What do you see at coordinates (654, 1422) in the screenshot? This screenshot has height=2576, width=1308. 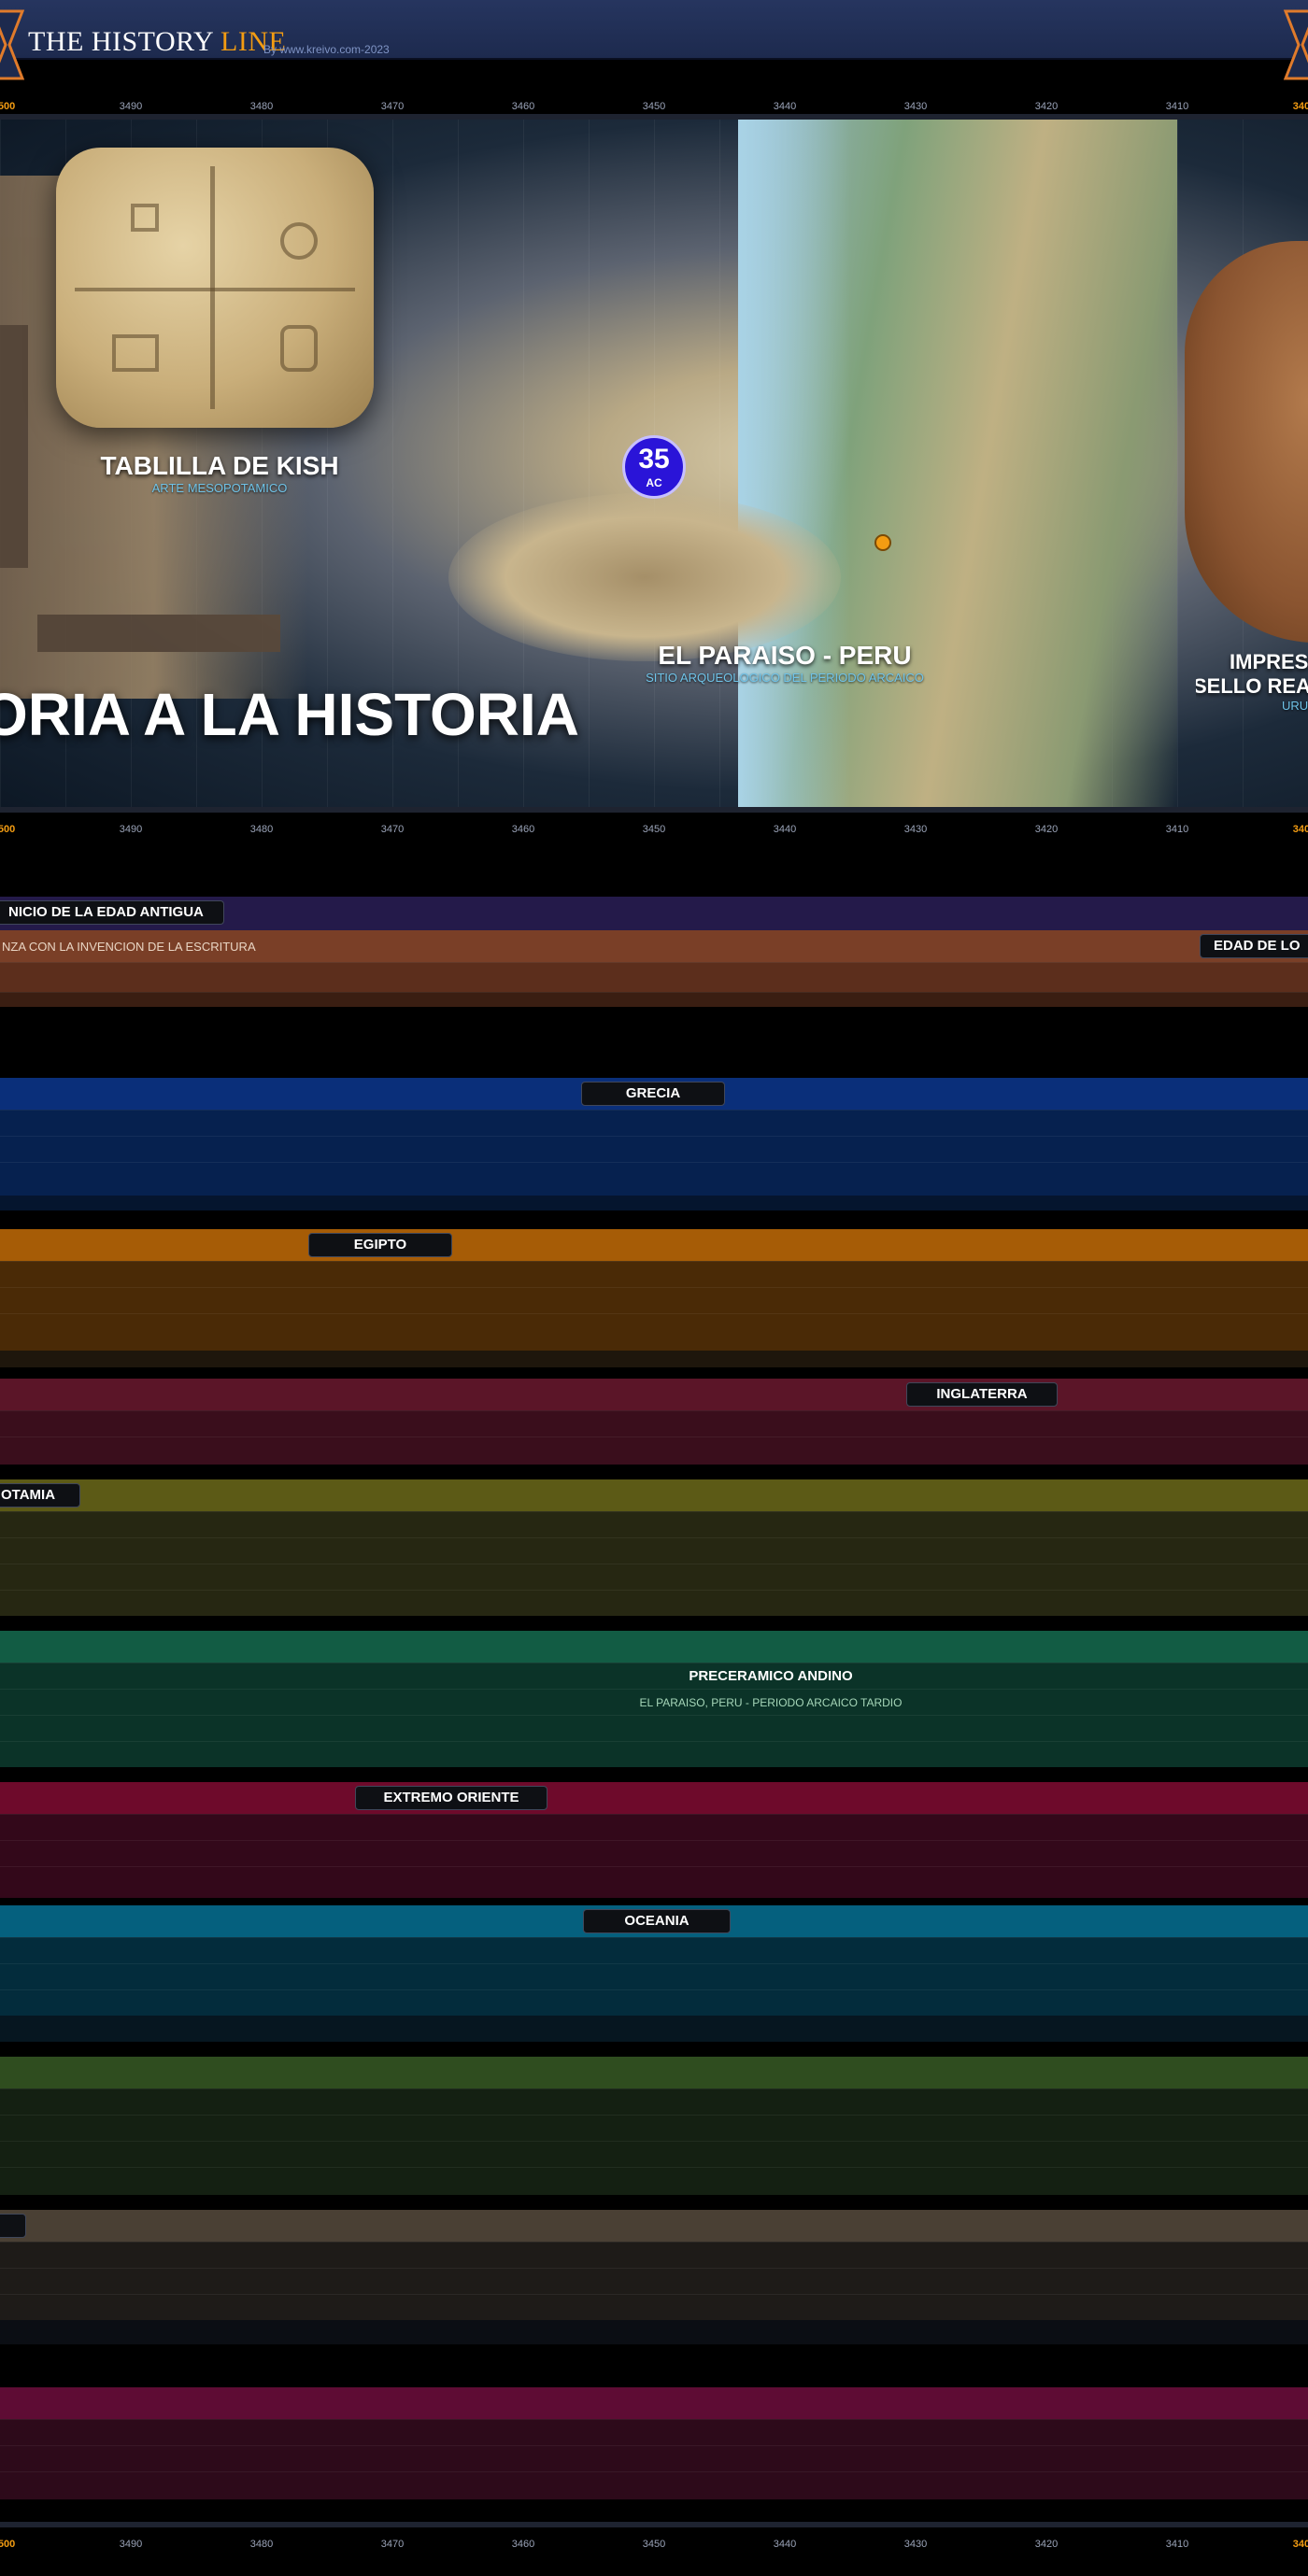 I see `band-inglaterra: INGLATERRA` at bounding box center [654, 1422].